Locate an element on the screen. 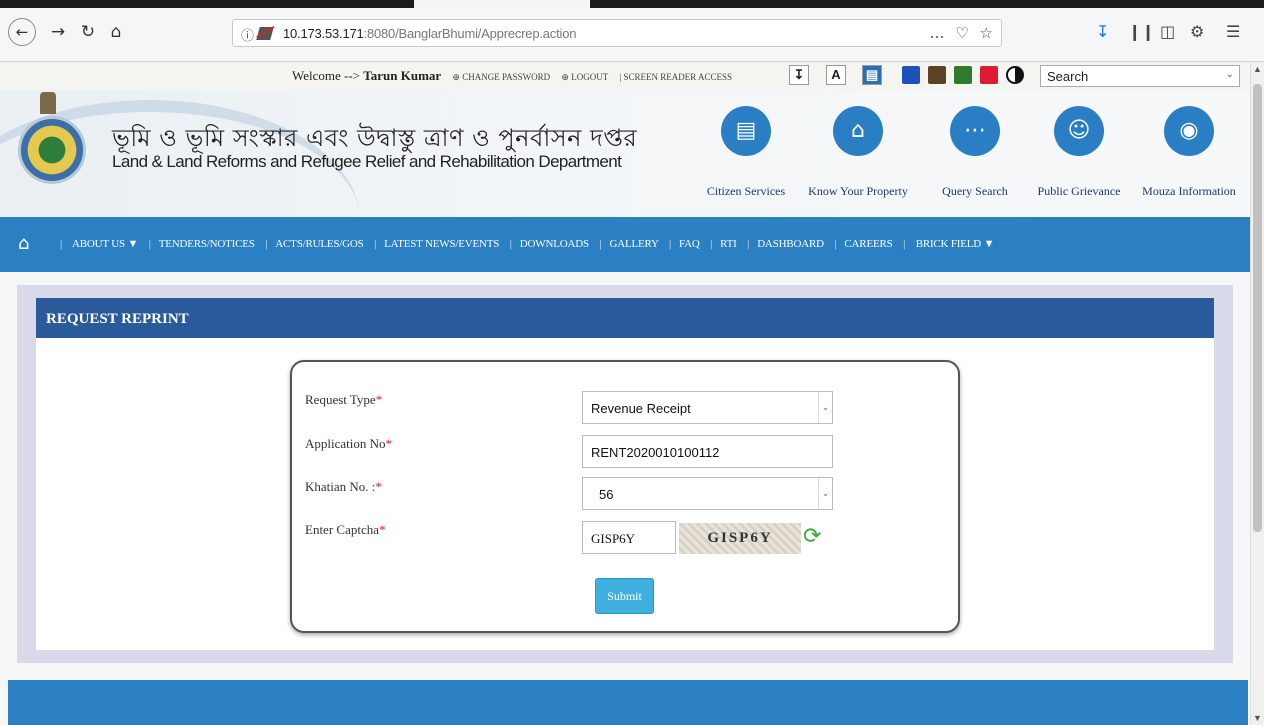 This screenshot has width=1264, height=725. know-your-property-link: ⌂ Know Your Property is located at coordinates (858, 152).